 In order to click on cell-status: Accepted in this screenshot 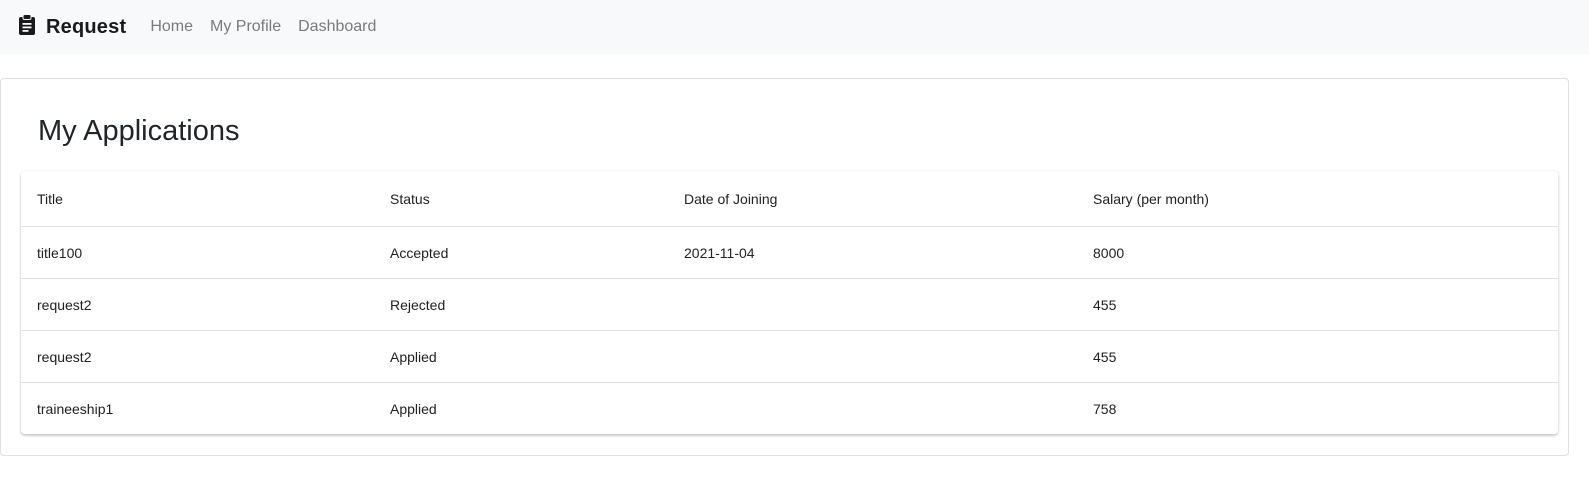, I will do `click(521, 252)`.